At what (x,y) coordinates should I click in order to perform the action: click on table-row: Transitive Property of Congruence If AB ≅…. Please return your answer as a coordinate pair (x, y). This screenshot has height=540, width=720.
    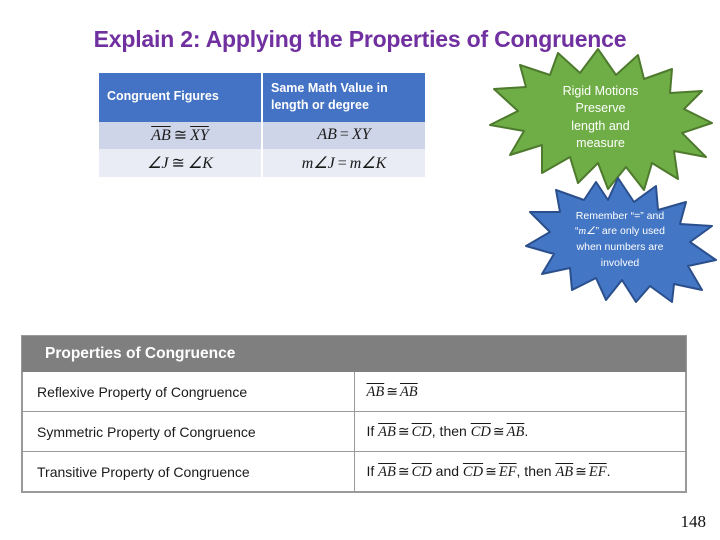
    Looking at the image, I should click on (354, 471).